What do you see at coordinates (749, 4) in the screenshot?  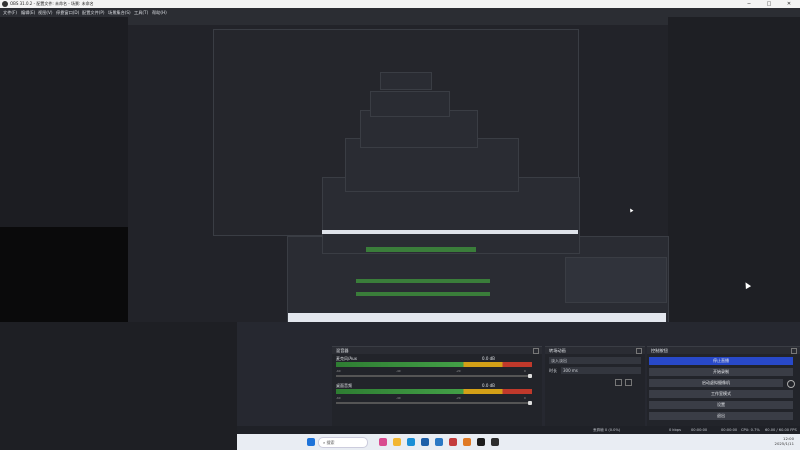 I see `minimize-button: ─` at bounding box center [749, 4].